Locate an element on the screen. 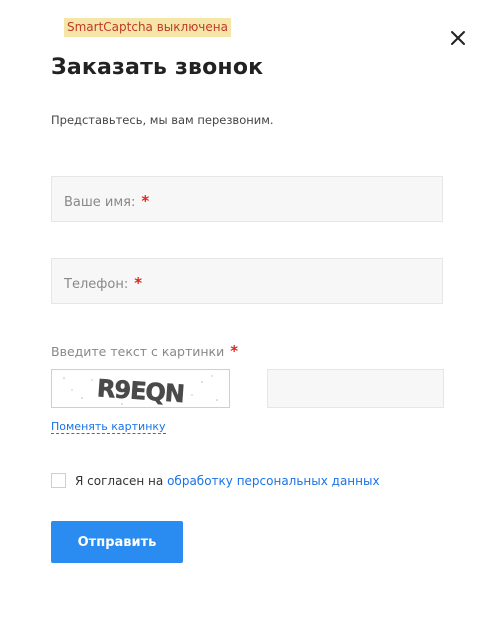  captcha-label: Введите текст с картинки * is located at coordinates (145, 351).